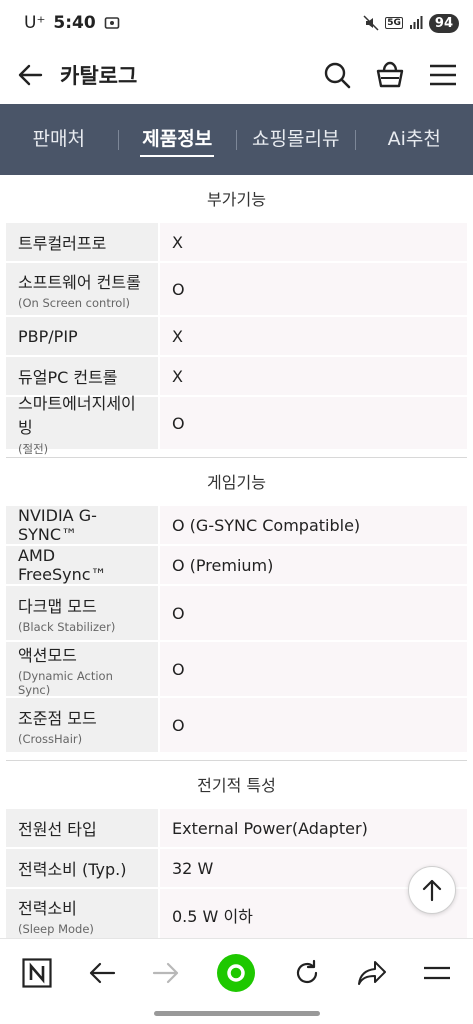  Describe the element at coordinates (82, 913) in the screenshot. I see `spec-key: 전력소비 (Sleep Mode)` at that location.